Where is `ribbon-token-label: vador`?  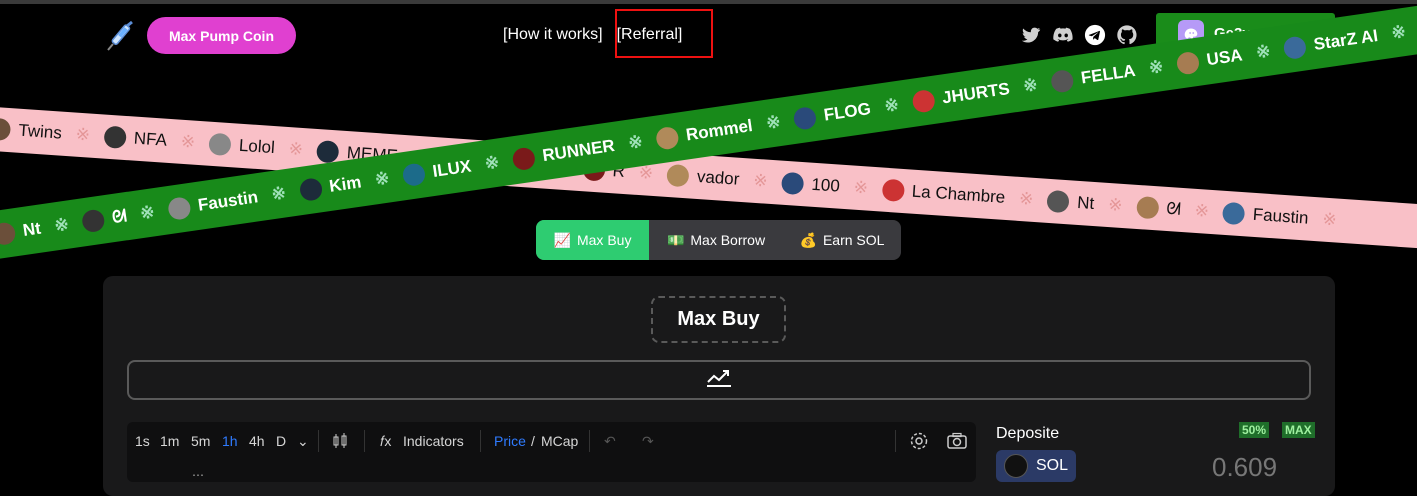
ribbon-token-label: vador is located at coordinates (718, 177).